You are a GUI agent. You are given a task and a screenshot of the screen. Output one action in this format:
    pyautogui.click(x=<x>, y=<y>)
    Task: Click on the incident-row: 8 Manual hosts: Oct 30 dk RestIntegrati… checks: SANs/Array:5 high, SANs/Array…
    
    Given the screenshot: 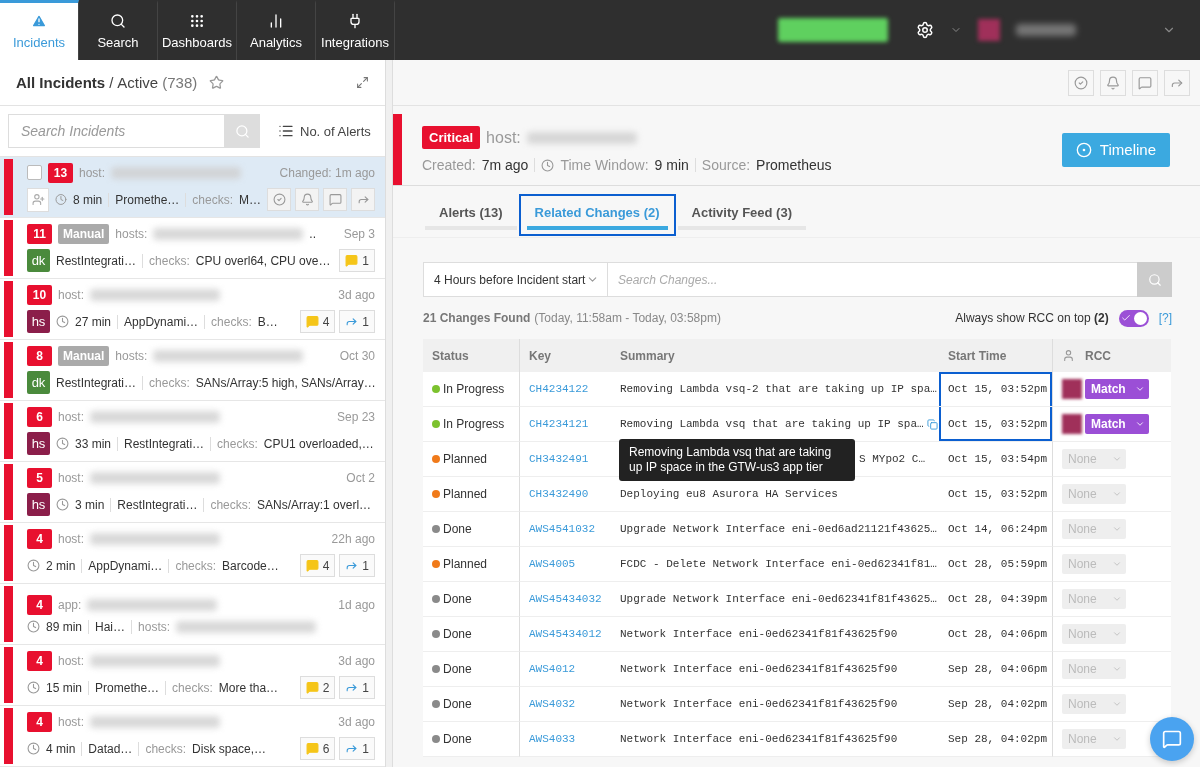 What is the action you would take?
    pyautogui.click(x=192, y=370)
    